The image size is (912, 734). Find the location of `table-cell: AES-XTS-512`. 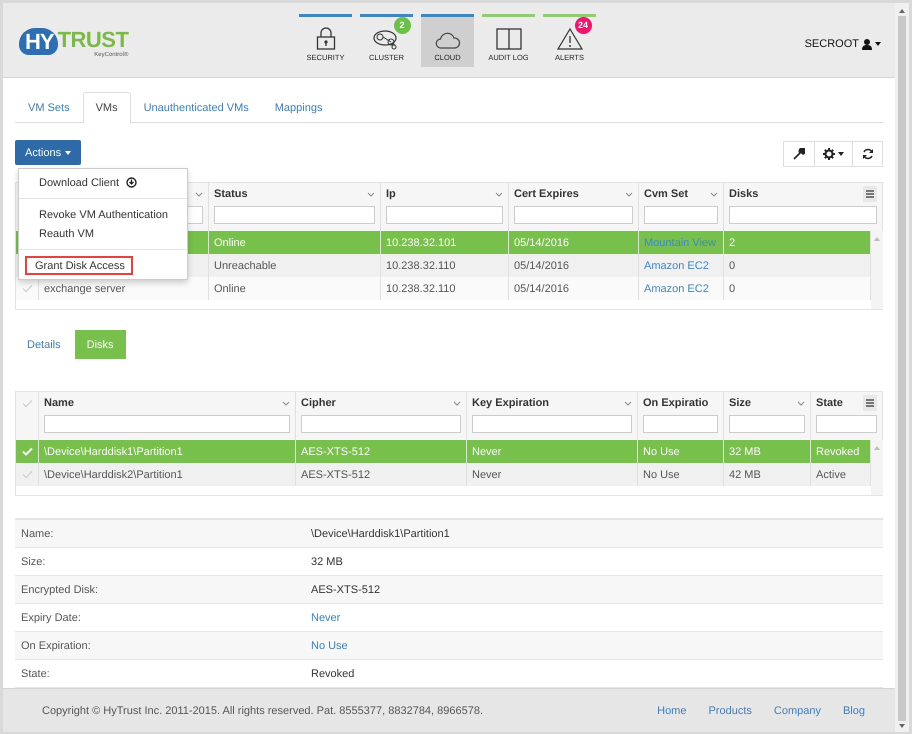

table-cell: AES-XTS-512 is located at coordinates (381, 474).